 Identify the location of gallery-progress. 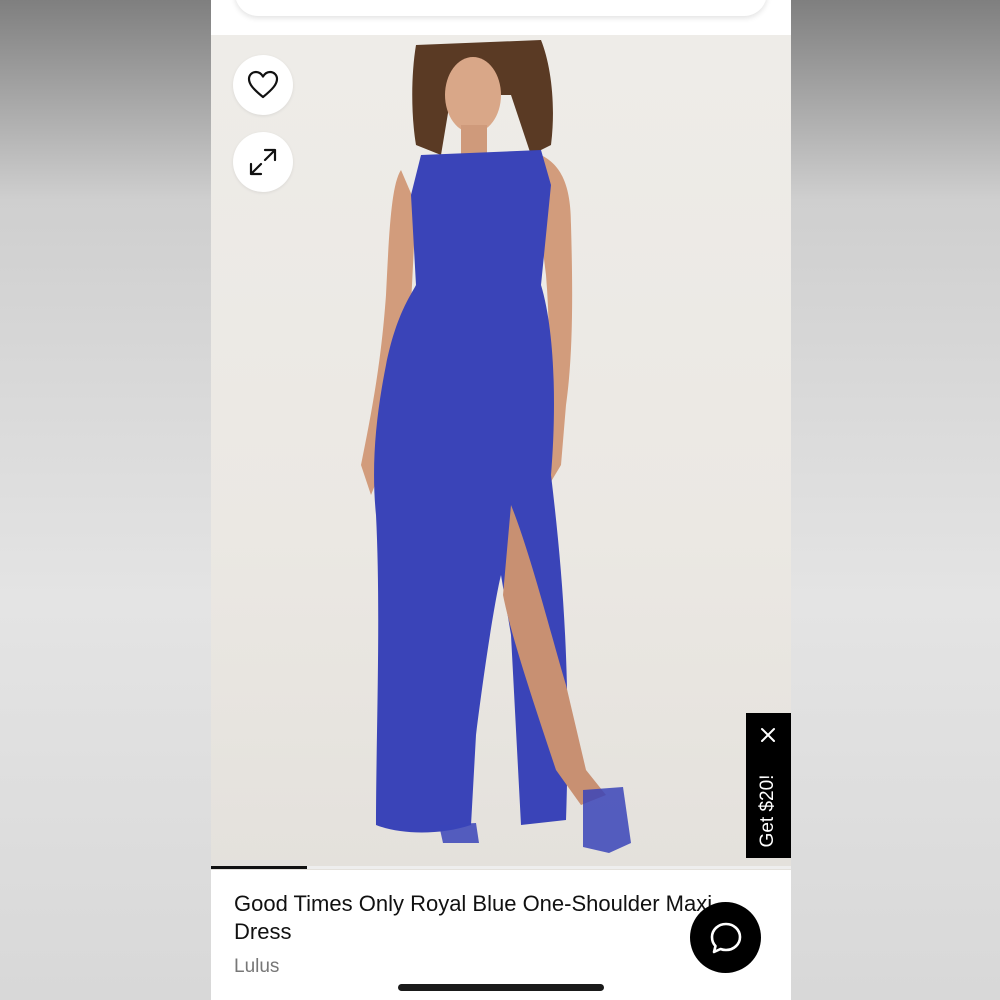
(501, 867).